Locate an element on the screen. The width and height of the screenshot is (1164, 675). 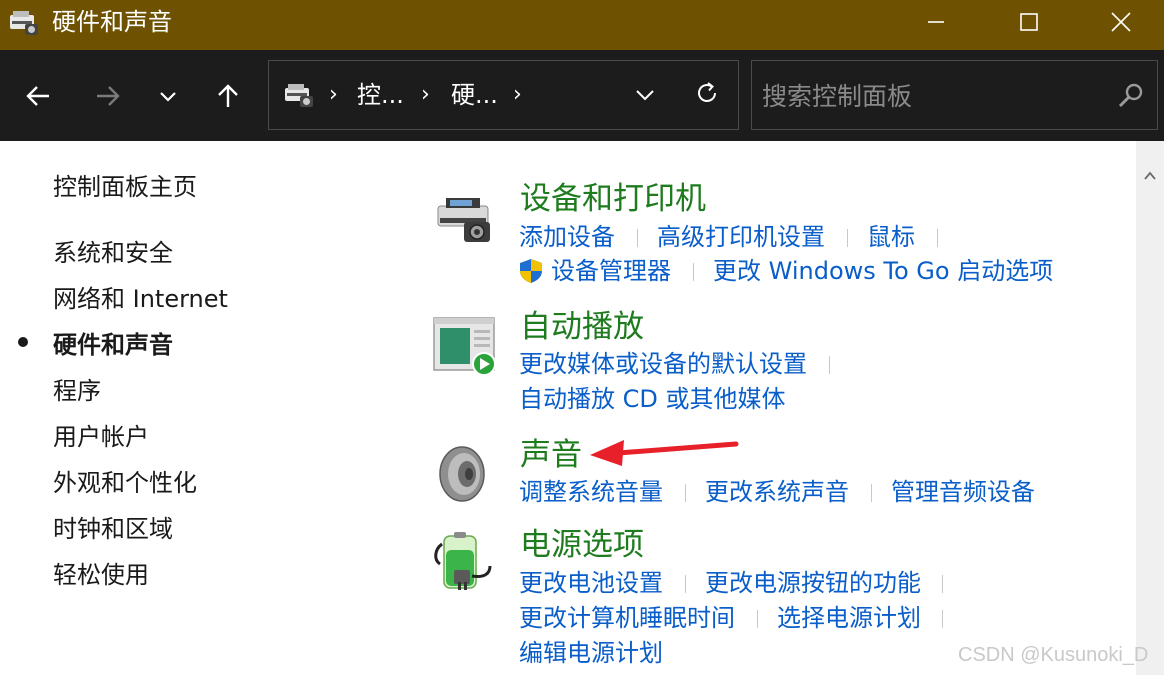
search-input is located at coordinates (932, 96).